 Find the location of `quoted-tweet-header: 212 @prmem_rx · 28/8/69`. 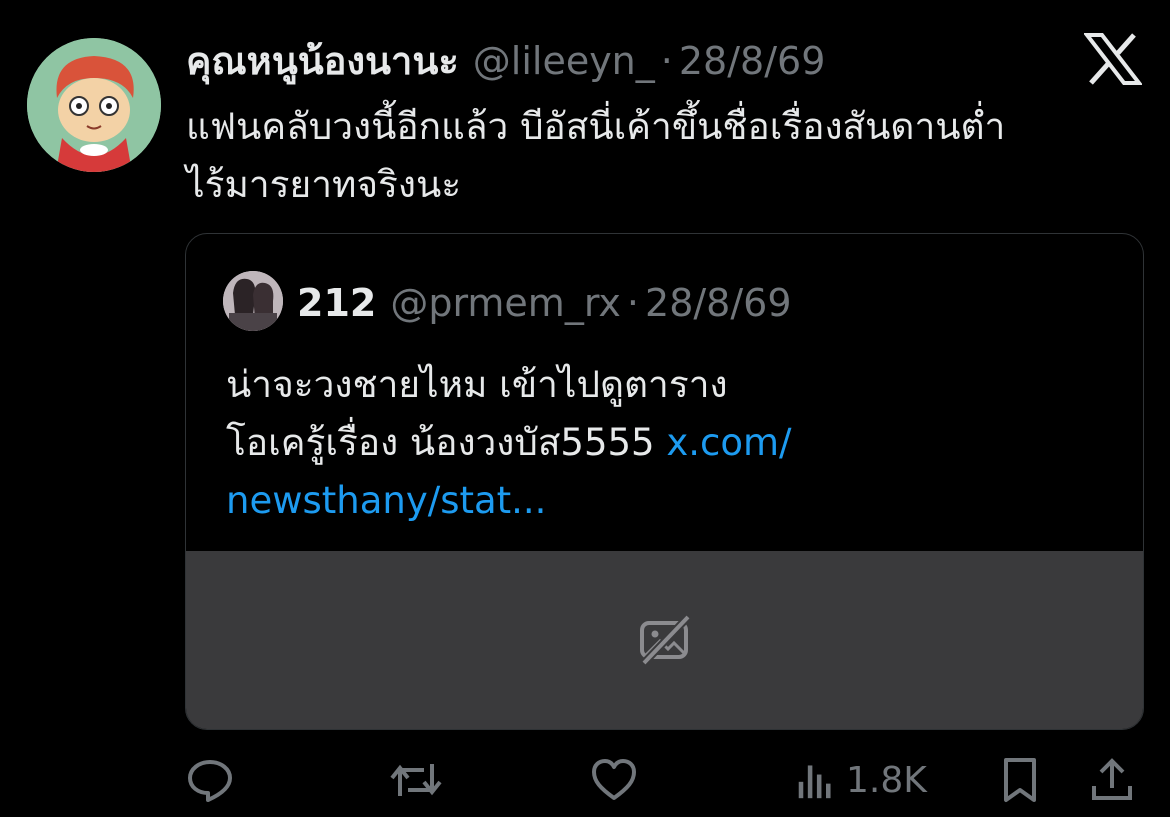

quoted-tweet-header: 212 @prmem_rx · 28/8/69 is located at coordinates (544, 303).